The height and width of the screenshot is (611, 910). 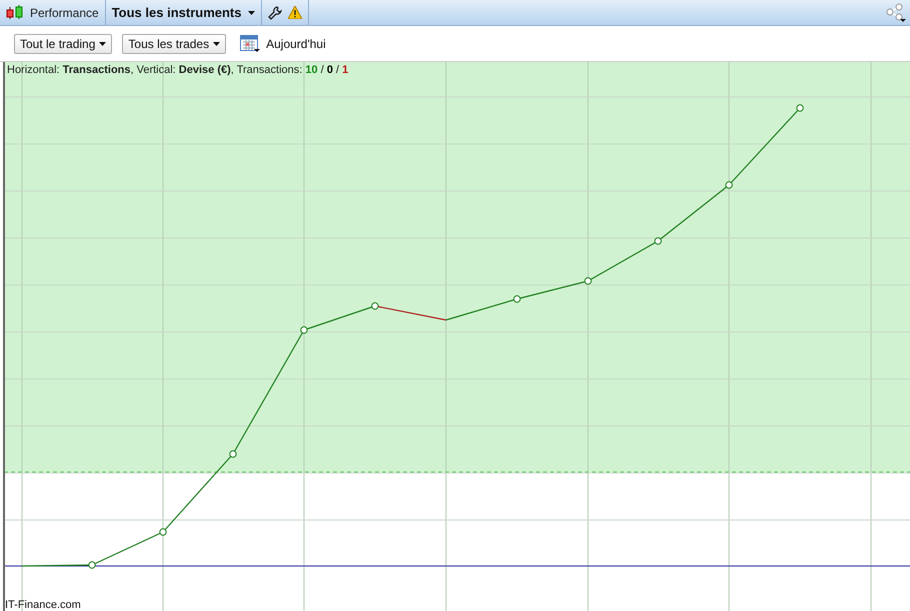 What do you see at coordinates (64, 13) in the screenshot?
I see `panel-title: Performance` at bounding box center [64, 13].